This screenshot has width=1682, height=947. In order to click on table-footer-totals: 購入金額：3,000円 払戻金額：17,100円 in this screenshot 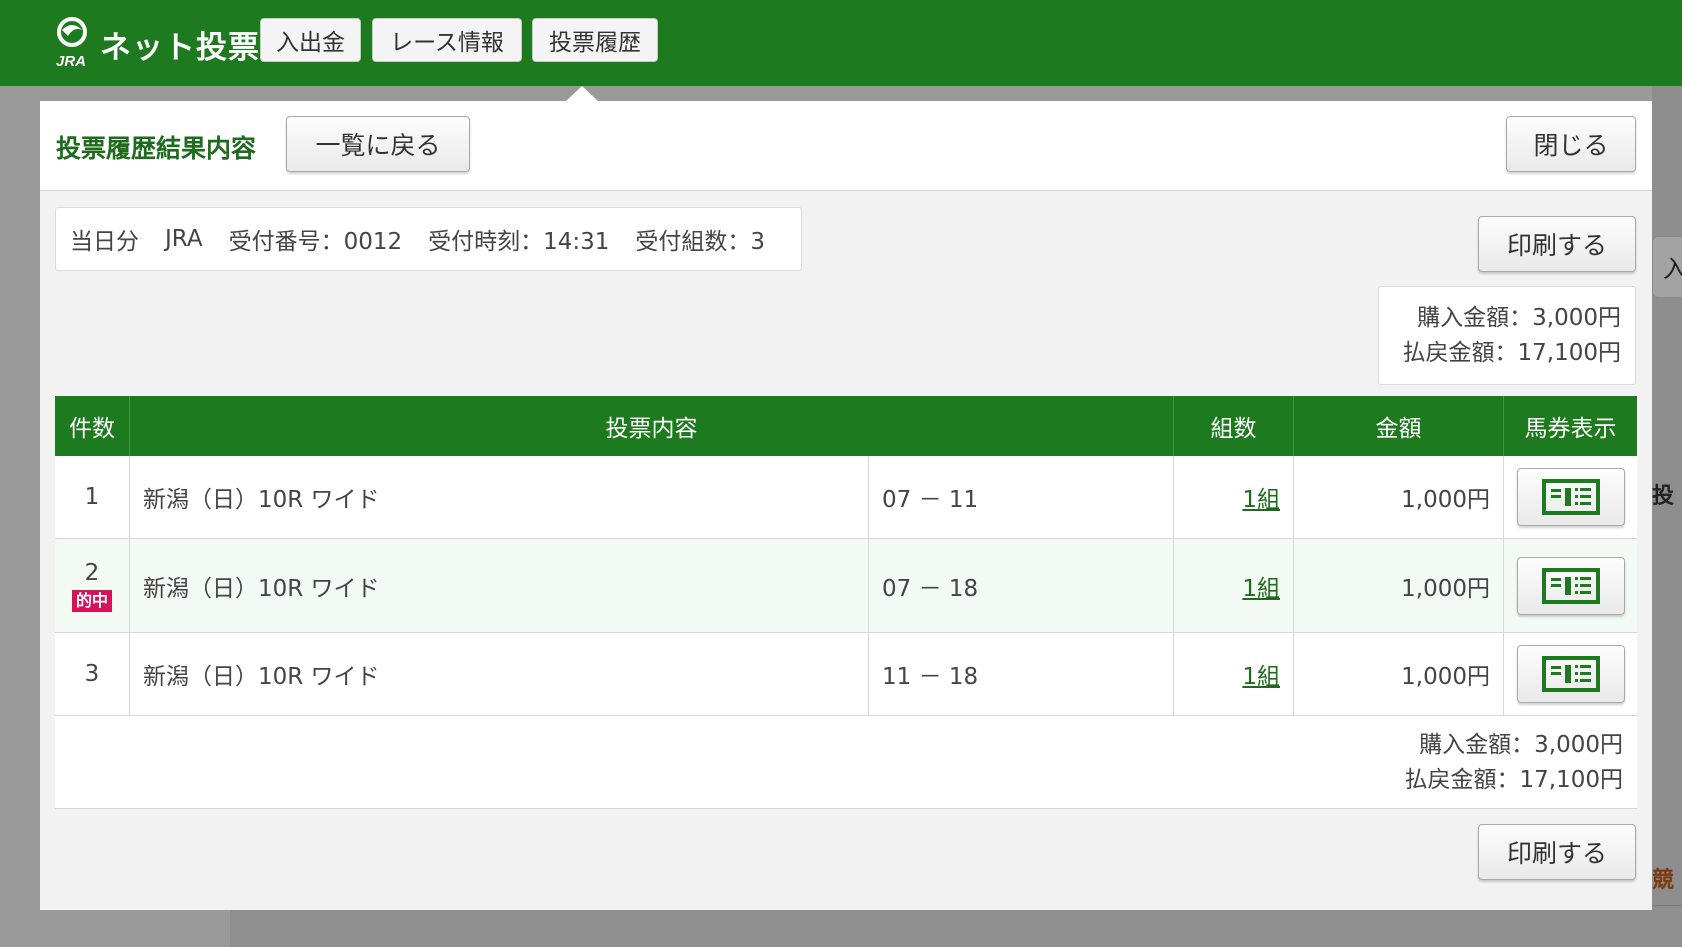, I will do `click(846, 762)`.